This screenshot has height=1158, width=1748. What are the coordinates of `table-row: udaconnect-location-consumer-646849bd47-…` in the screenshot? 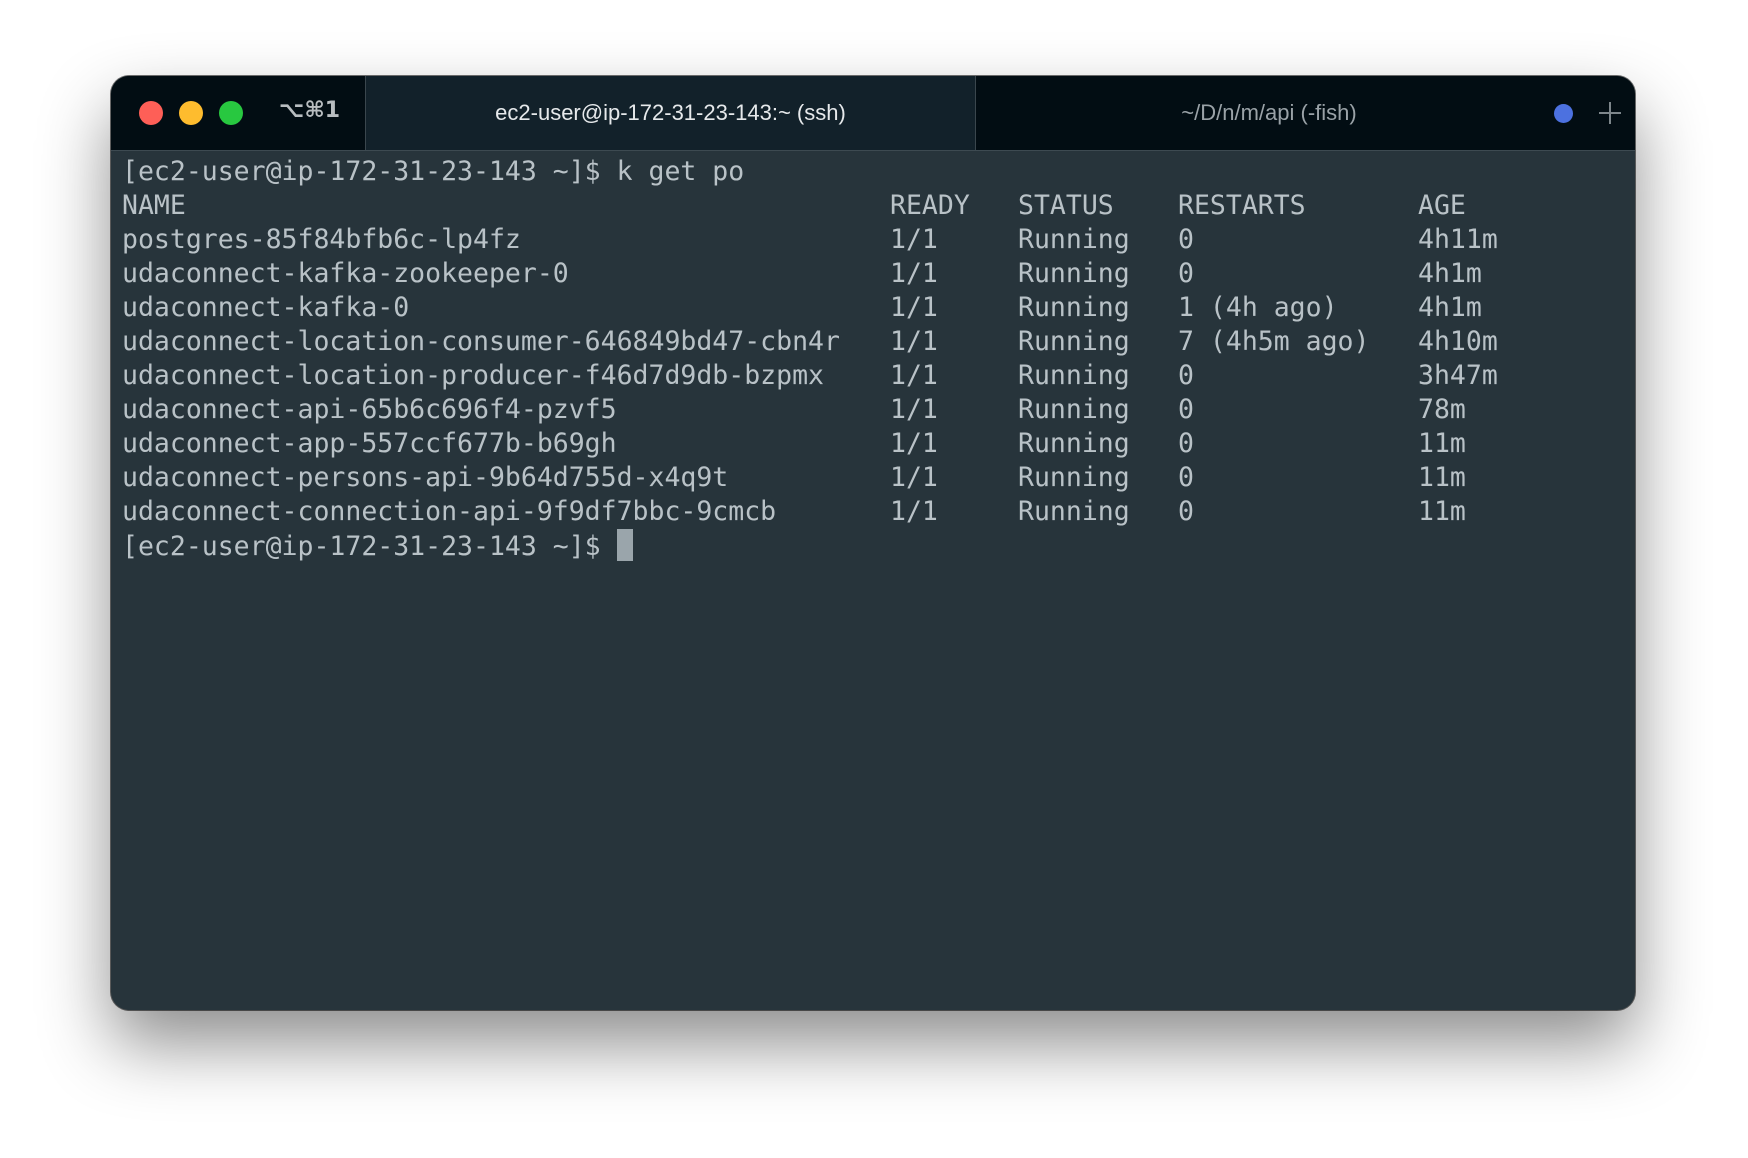 It's located at (872, 342).